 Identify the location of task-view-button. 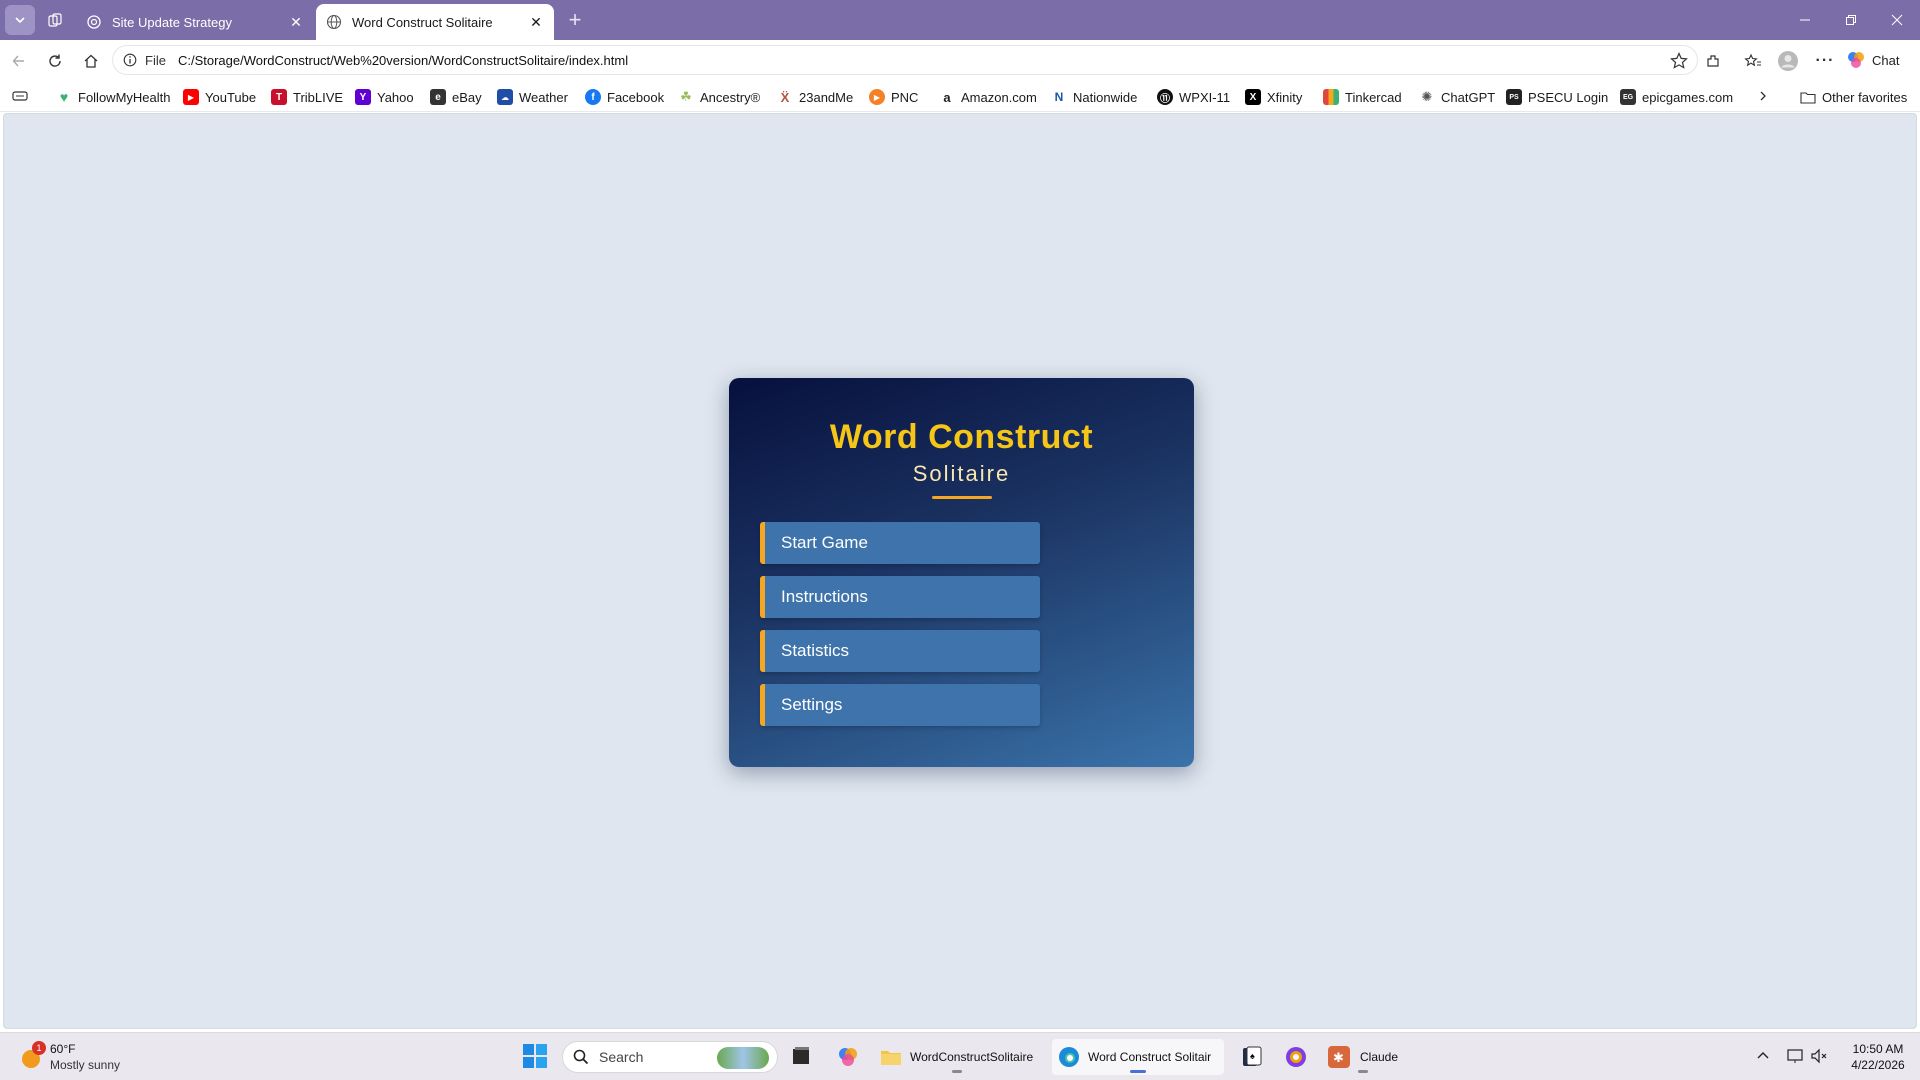
(801, 1056).